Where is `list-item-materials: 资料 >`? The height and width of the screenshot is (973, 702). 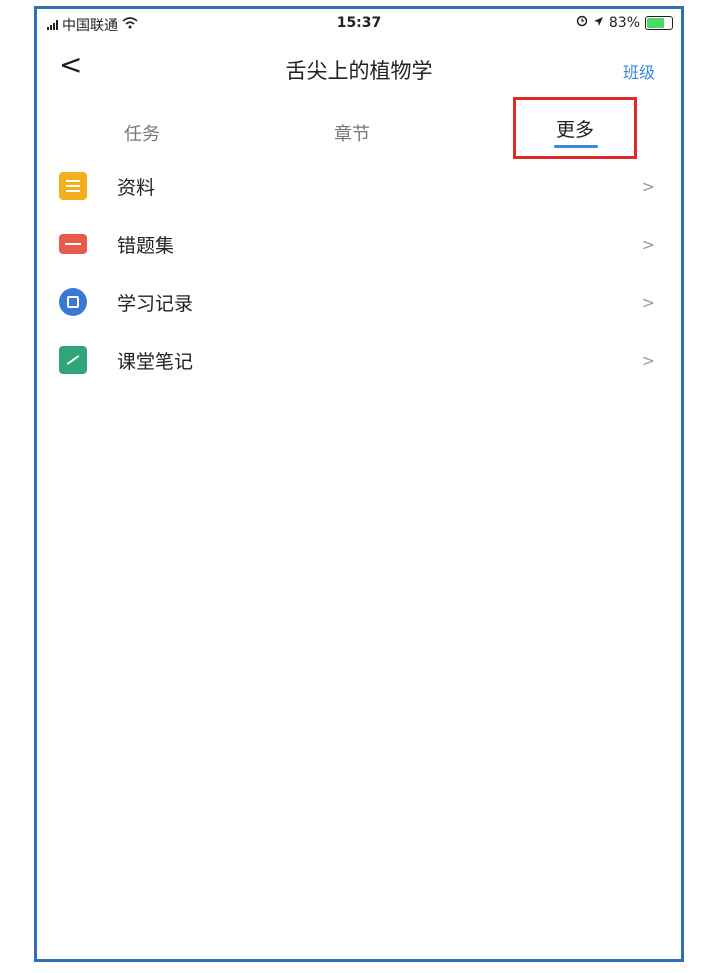 list-item-materials: 资料 > is located at coordinates (359, 186).